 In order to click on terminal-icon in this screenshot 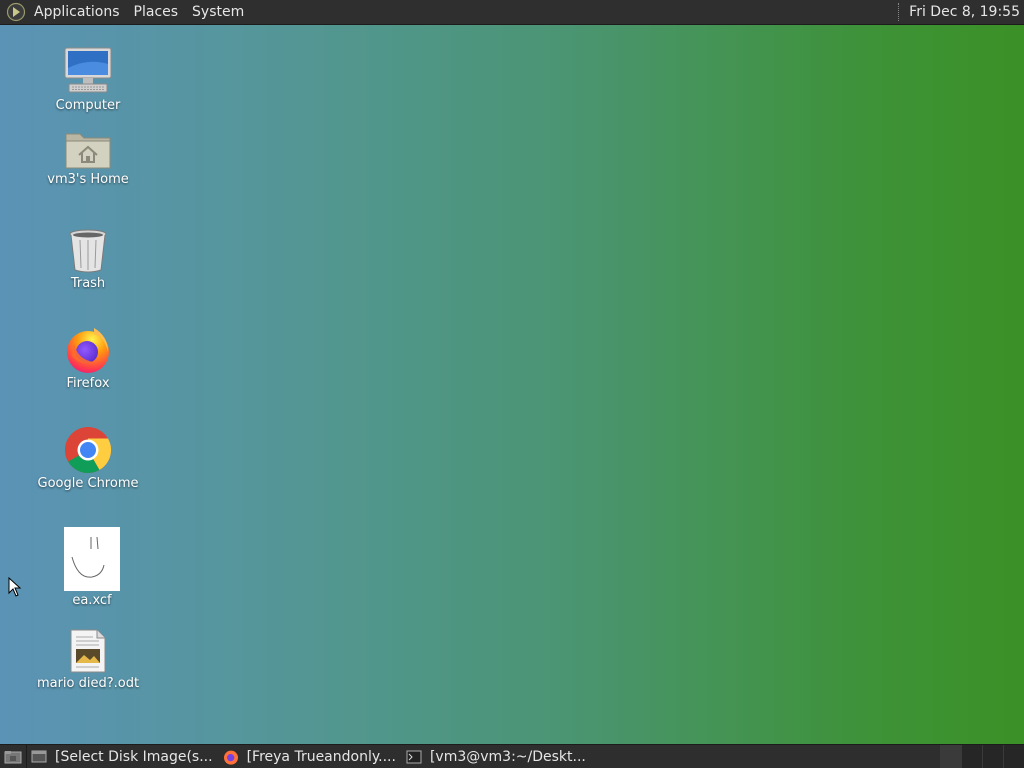, I will do `click(414, 756)`.